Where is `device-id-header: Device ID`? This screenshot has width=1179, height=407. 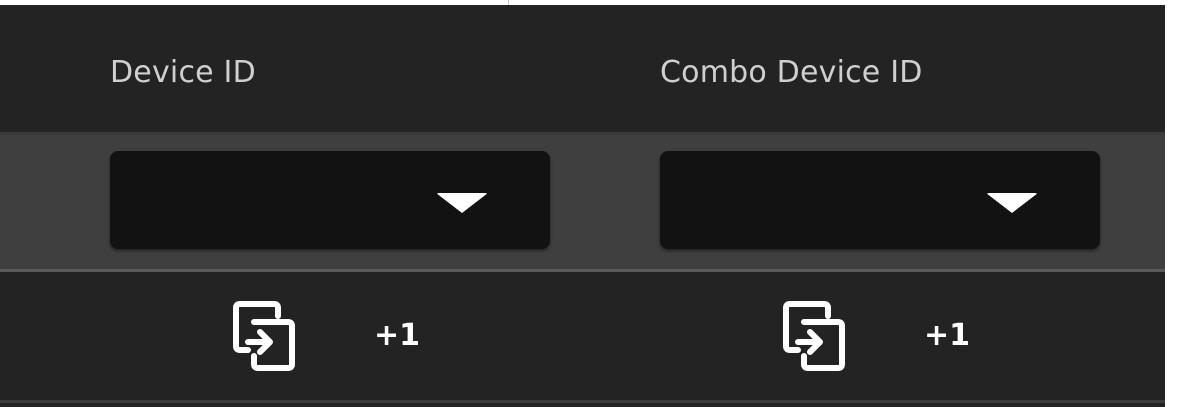
device-id-header: Device ID is located at coordinates (183, 72).